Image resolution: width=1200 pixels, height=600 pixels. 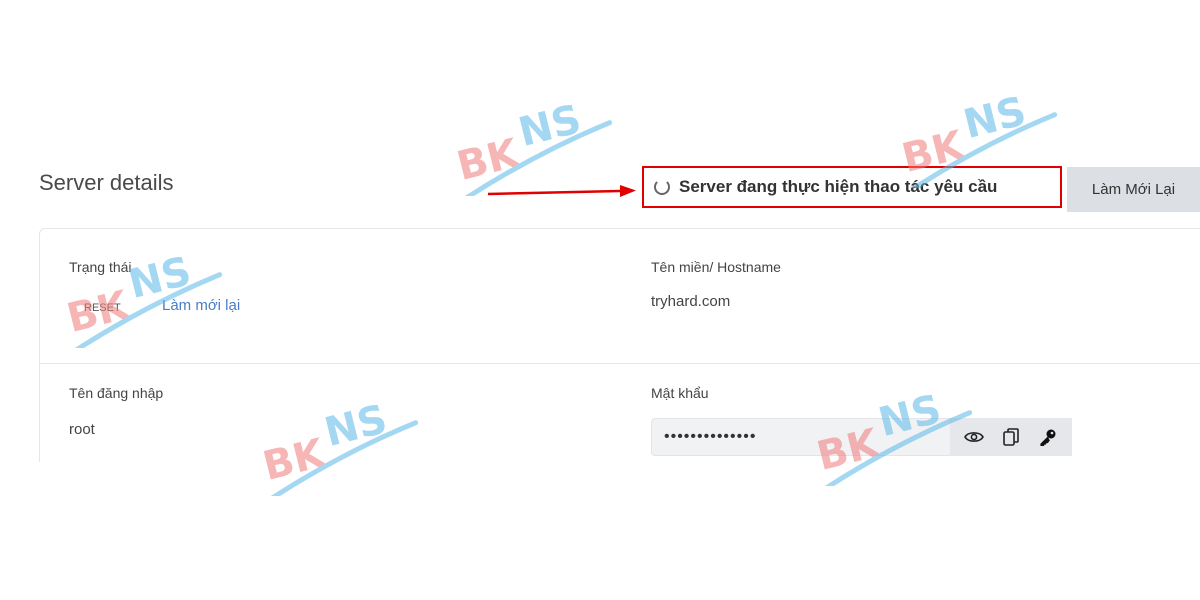 I want to click on status-label: Trạng thái, so click(x=100, y=267).